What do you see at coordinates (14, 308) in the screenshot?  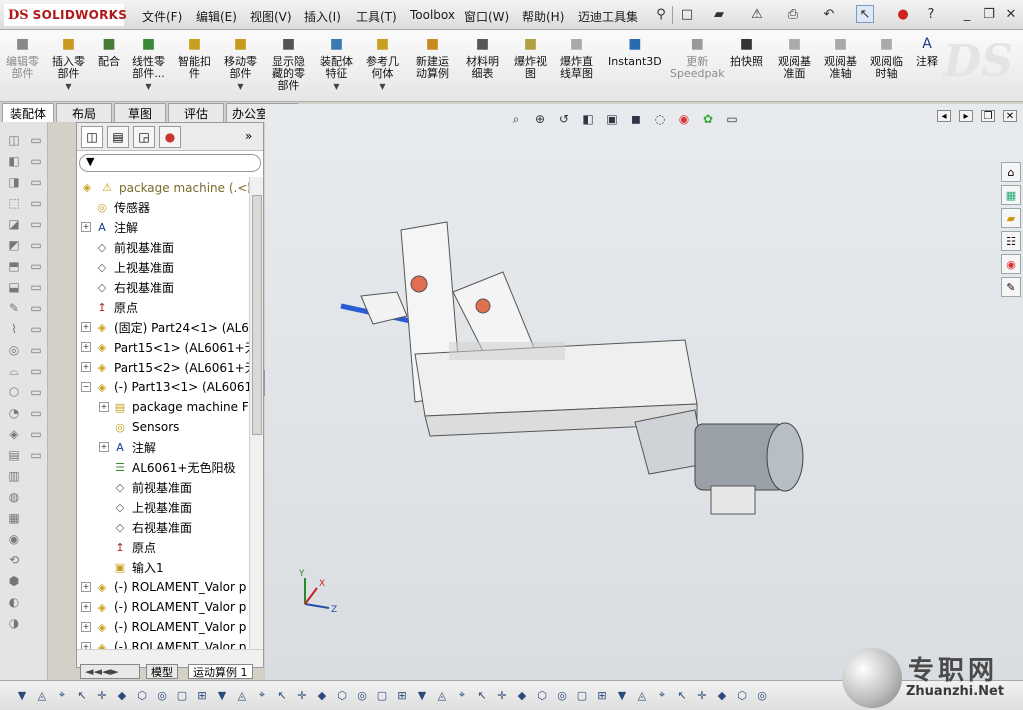 I see `sketch-tool-icon: ✎` at bounding box center [14, 308].